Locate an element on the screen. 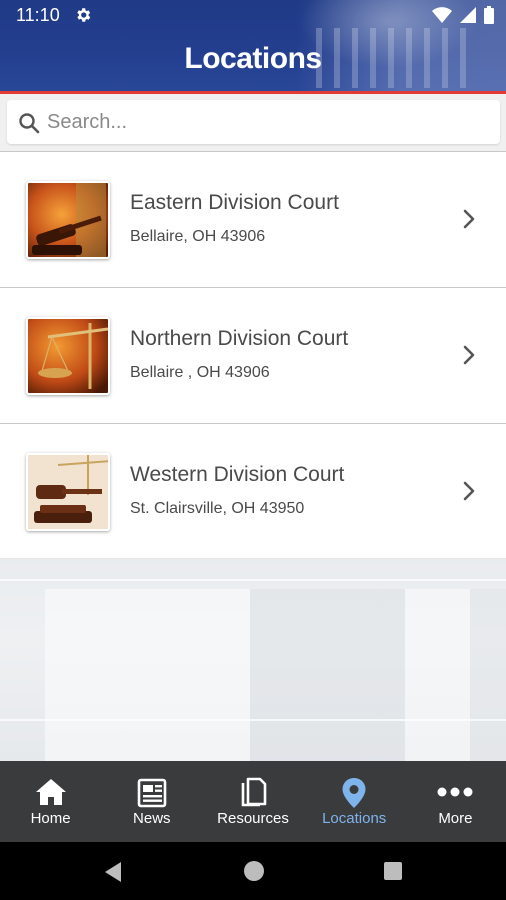  tab-locations: Locations is located at coordinates (354, 801).